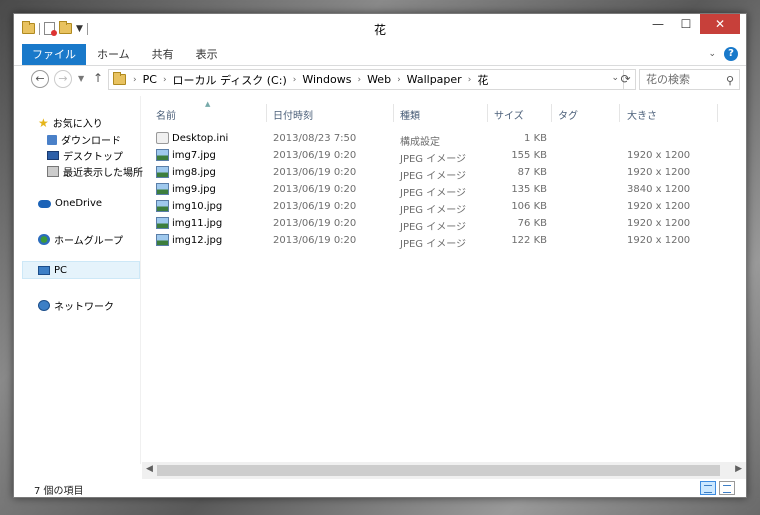 This screenshot has width=760, height=515. I want to click on horizontal-scrollbar: ◀ ▶, so click(444, 470).